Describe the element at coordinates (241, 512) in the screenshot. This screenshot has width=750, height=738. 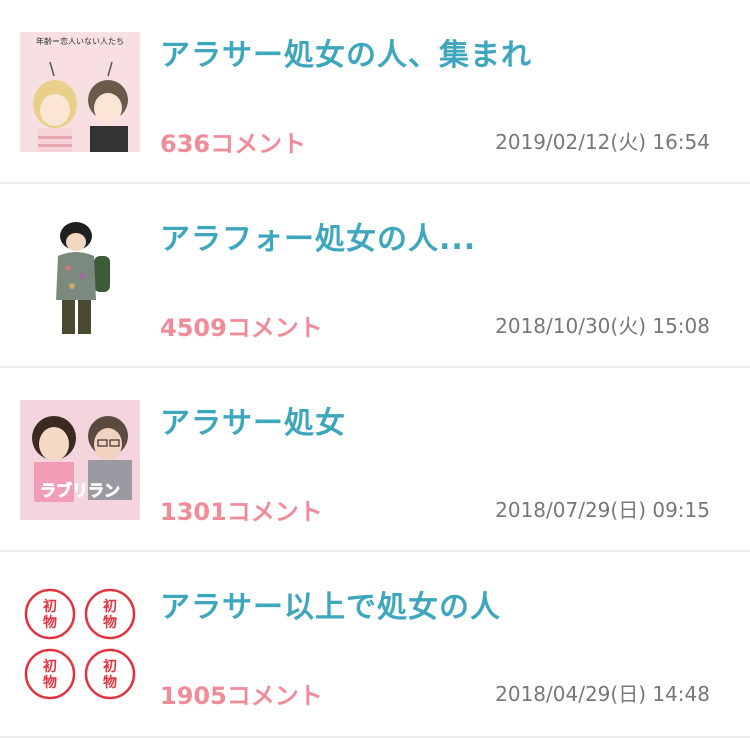
I see `comment-count: 1301コメント` at that location.